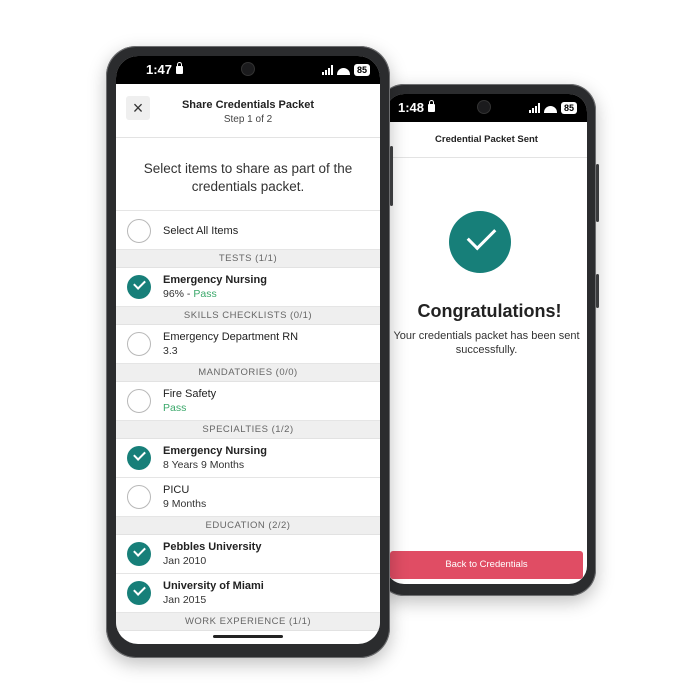  What do you see at coordinates (248, 636) in the screenshot?
I see `home-indicator` at bounding box center [248, 636].